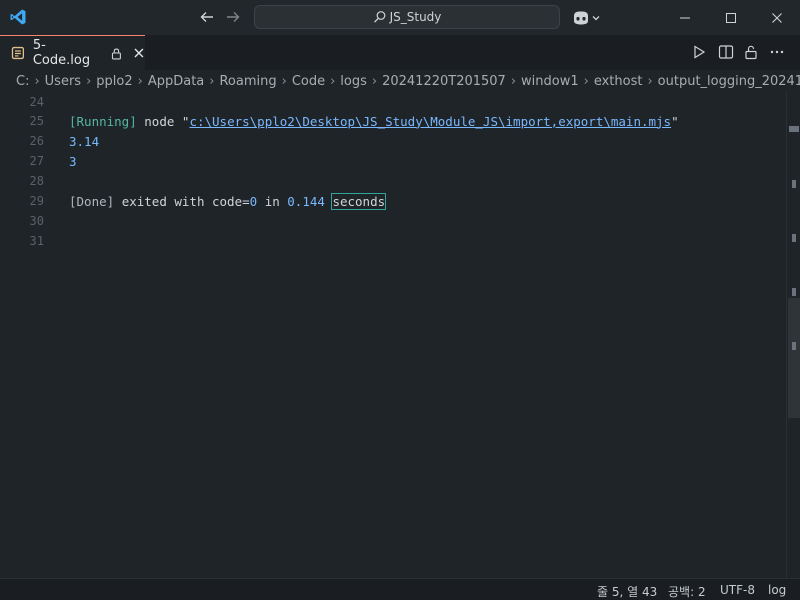 Image resolution: width=800 pixels, height=600 pixels. I want to click on maximize-icon, so click(731, 17).